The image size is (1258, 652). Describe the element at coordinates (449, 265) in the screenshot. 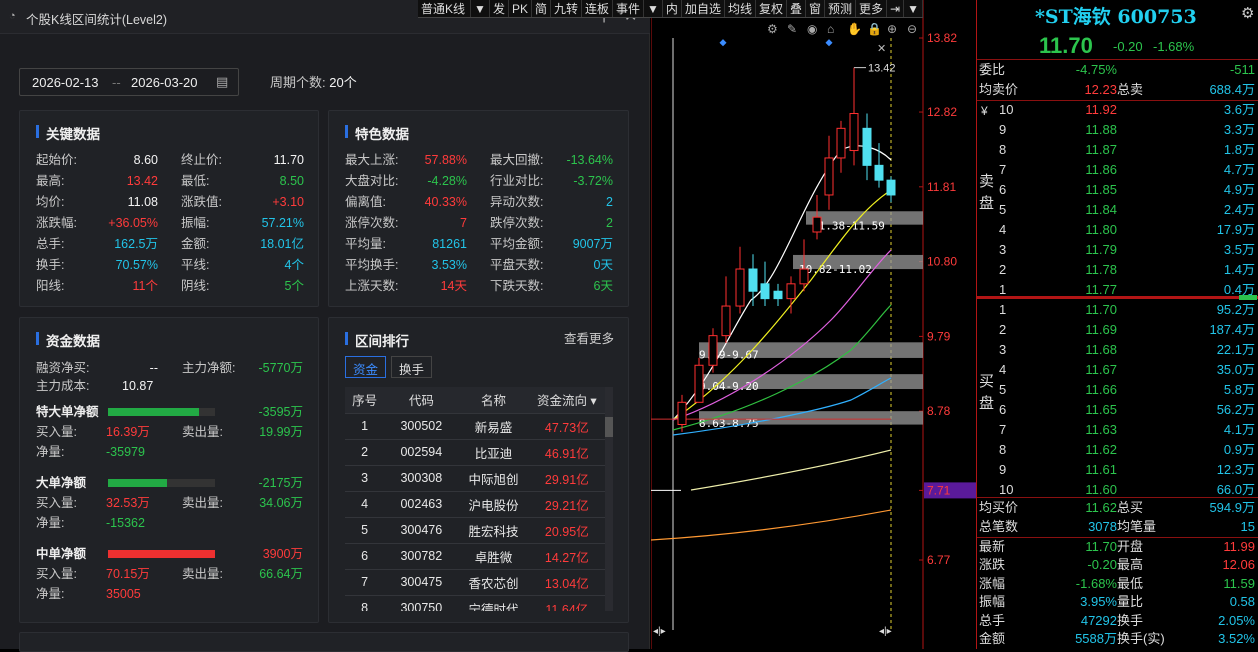

I see `feature-value: 3.53%` at that location.